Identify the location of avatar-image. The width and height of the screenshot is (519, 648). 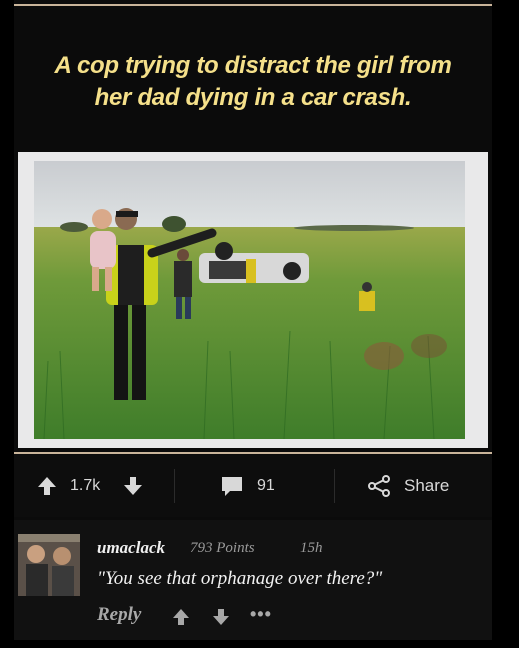
(49, 565).